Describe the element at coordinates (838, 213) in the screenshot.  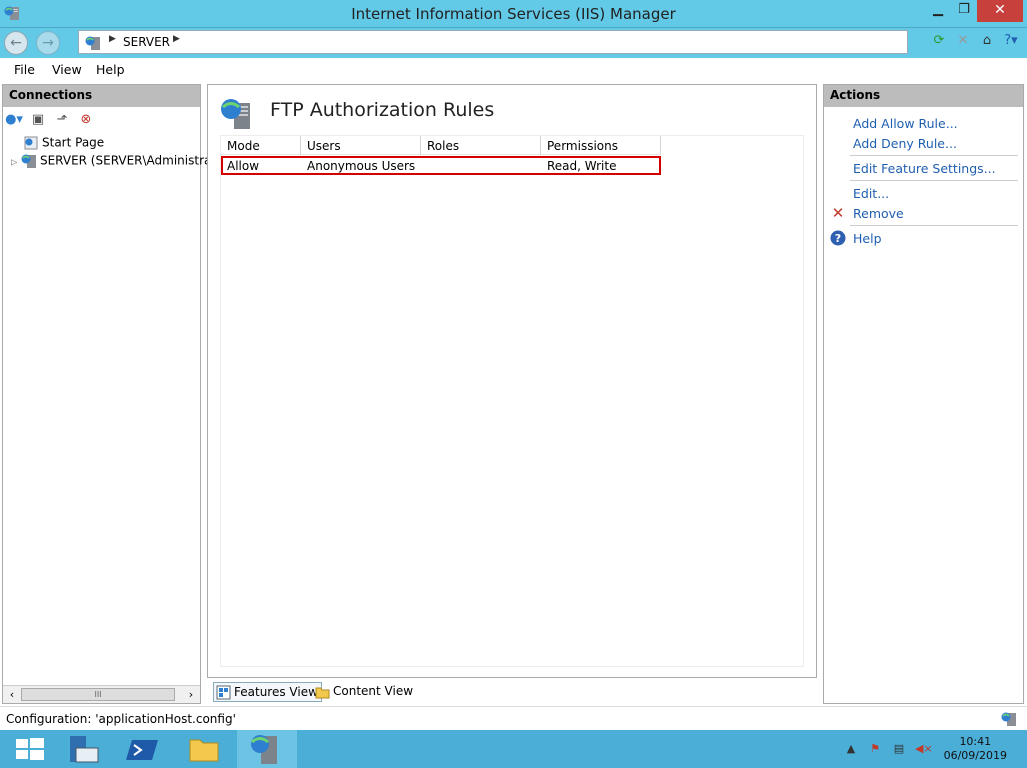
I see `remove-x-icon: ✕` at that location.